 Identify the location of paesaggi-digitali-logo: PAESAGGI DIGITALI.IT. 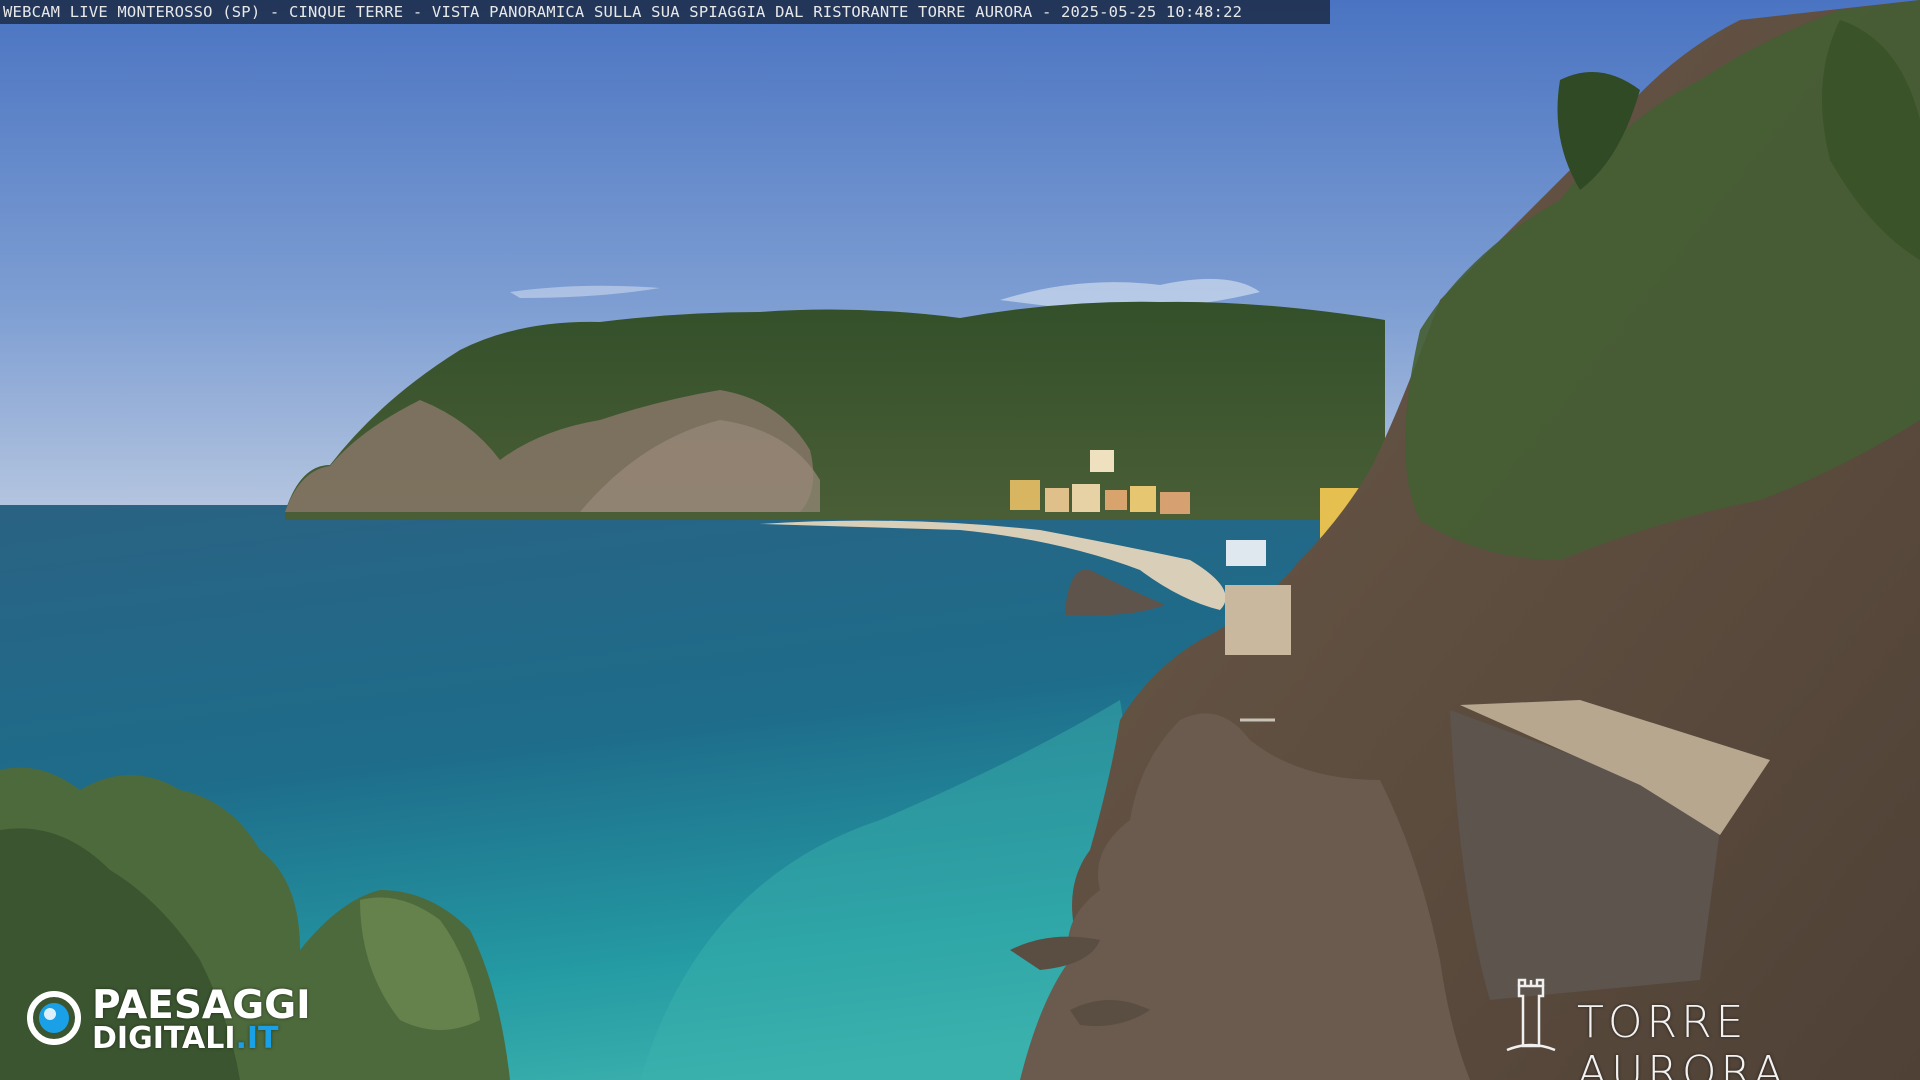
(176, 1021).